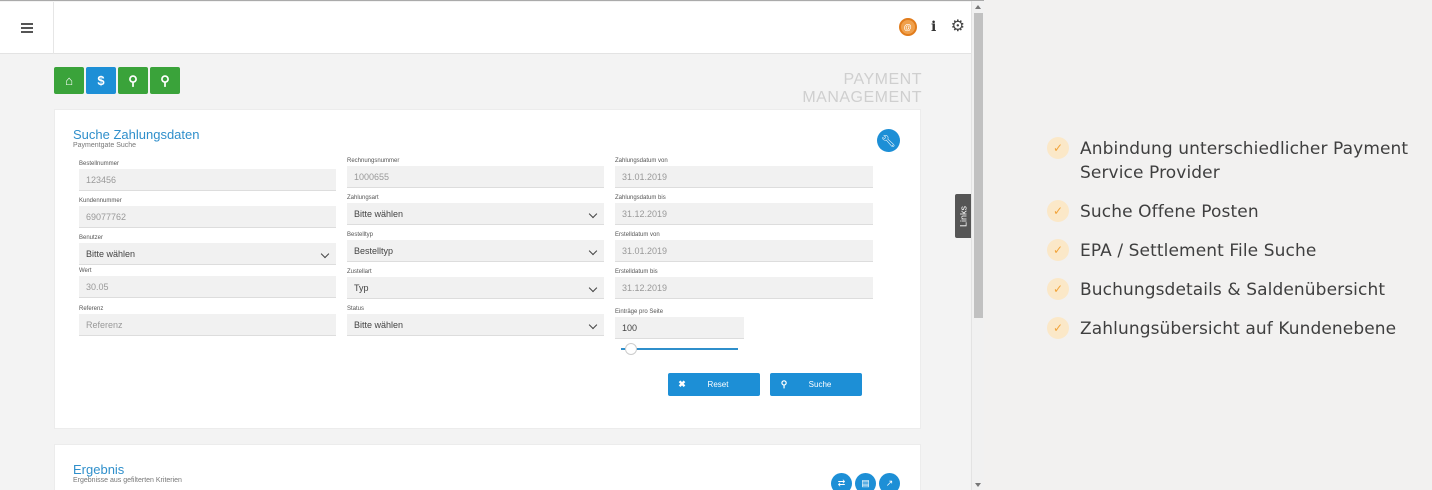 This screenshot has height=490, width=1432. What do you see at coordinates (207, 254) in the screenshot?
I see `benutzer-select: Bitte wählen` at bounding box center [207, 254].